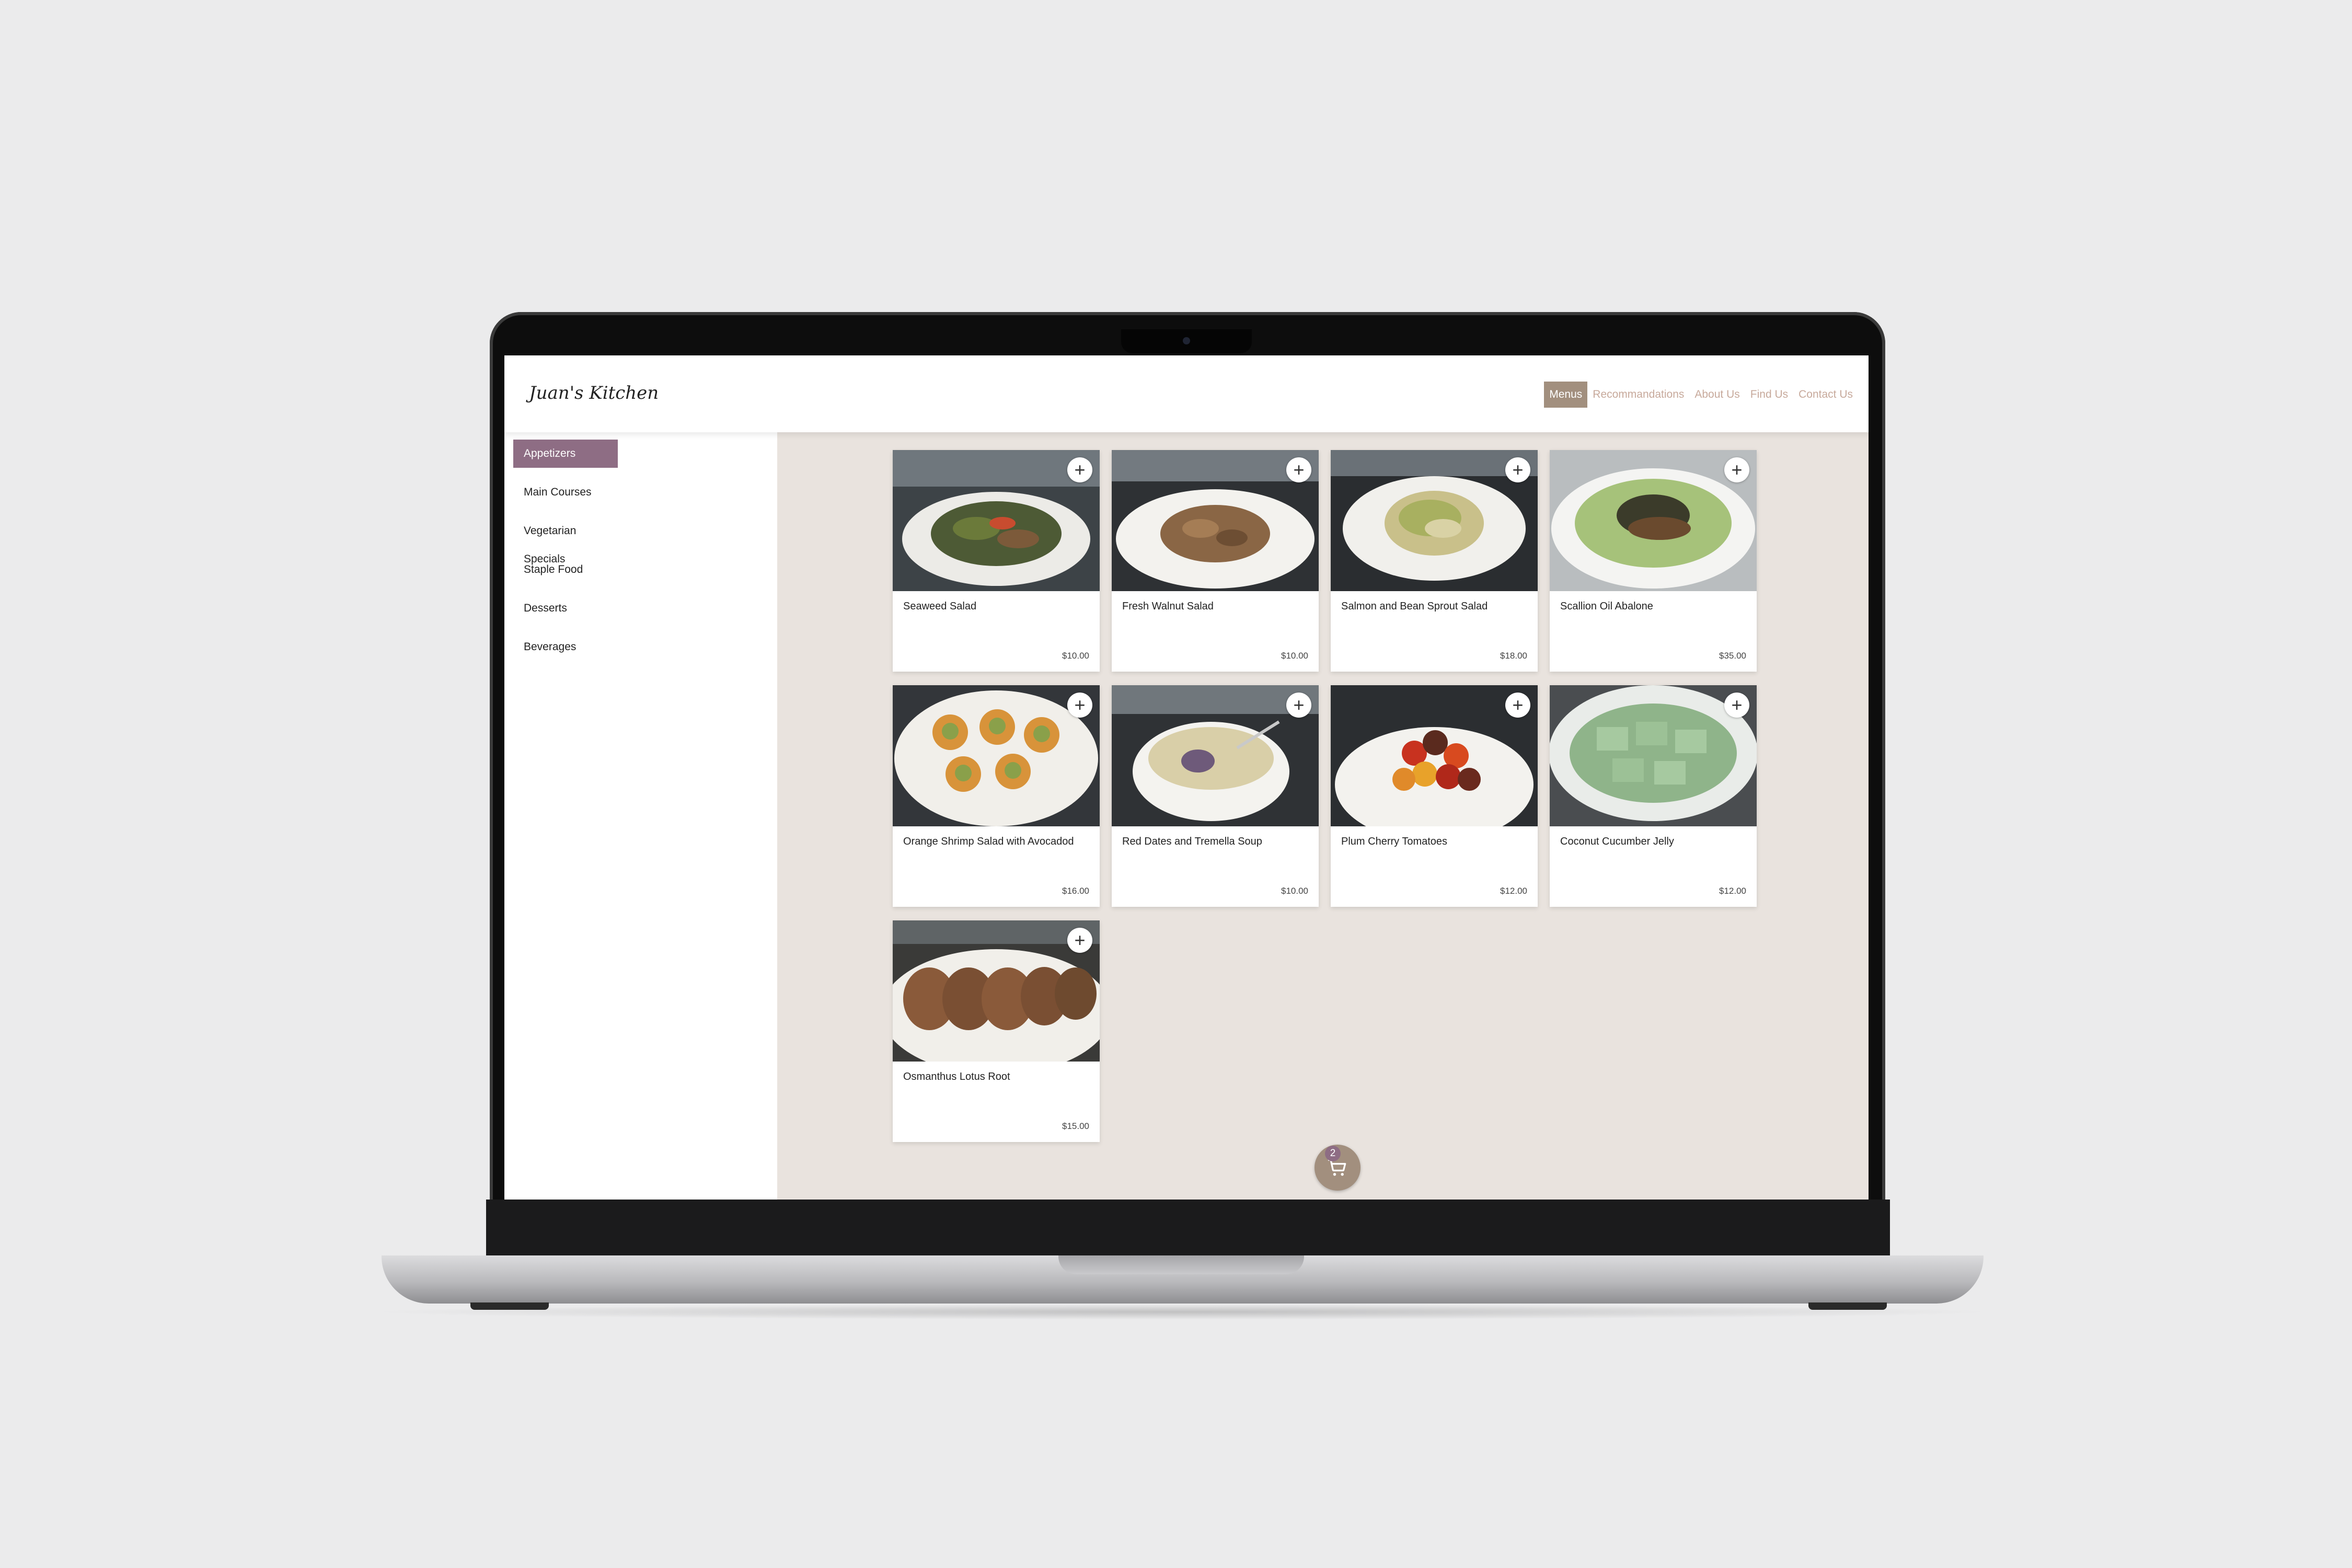 The image size is (2352, 1568). What do you see at coordinates (1825, 395) in the screenshot?
I see `nav-contact-us: Contact Us` at bounding box center [1825, 395].